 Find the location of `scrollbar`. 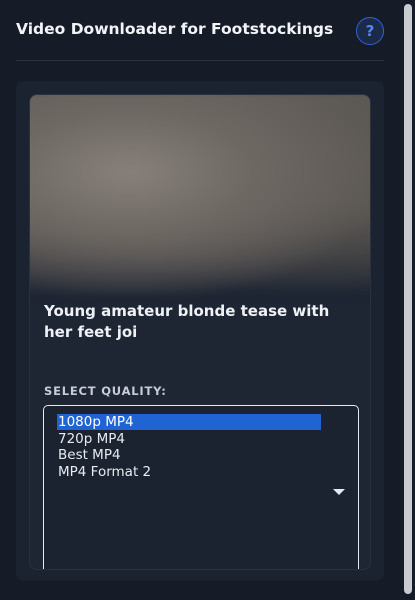

scrollbar is located at coordinates (408, 300).